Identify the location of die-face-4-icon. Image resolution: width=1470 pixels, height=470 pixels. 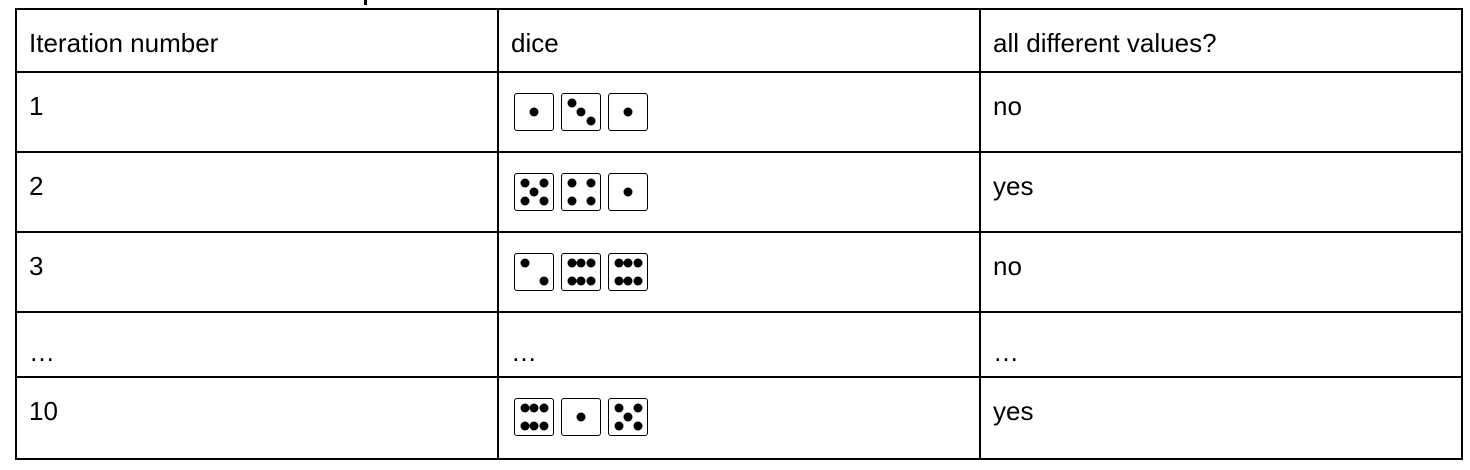
(581, 192).